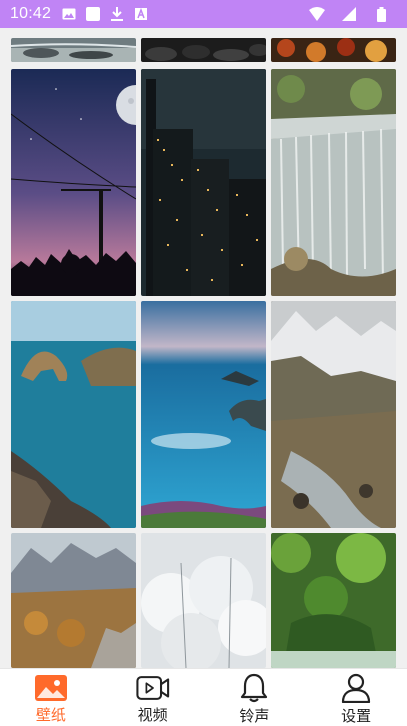 The image size is (407, 726). What do you see at coordinates (69, 14) in the screenshot?
I see `image-icon` at bounding box center [69, 14].